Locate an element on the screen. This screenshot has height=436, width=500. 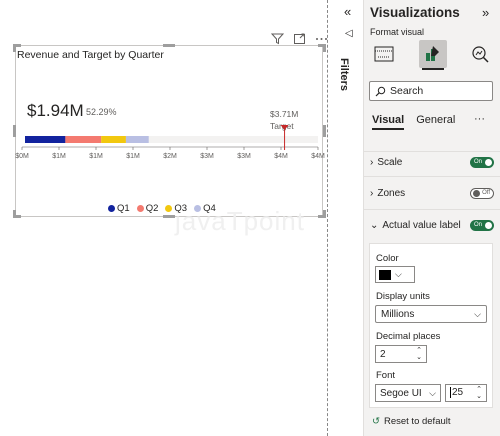
section-zones: › Zones Off is located at coordinates (432, 193).